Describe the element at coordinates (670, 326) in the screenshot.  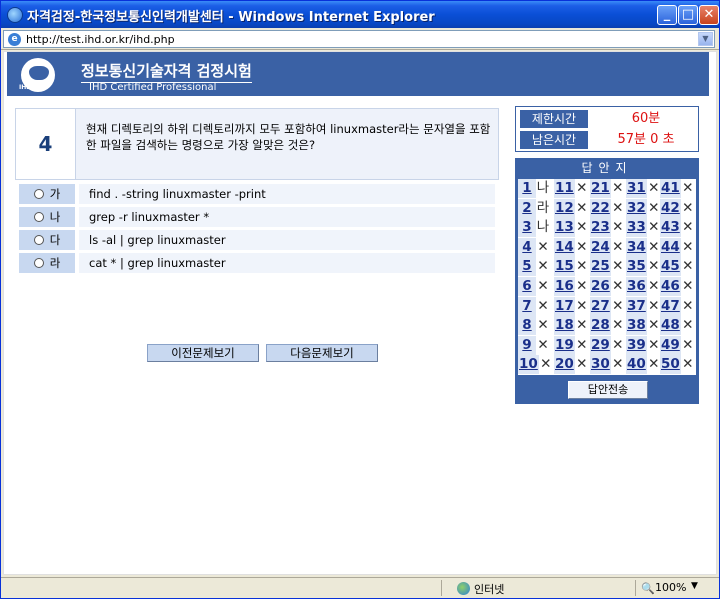
I see `question-link: 48` at that location.